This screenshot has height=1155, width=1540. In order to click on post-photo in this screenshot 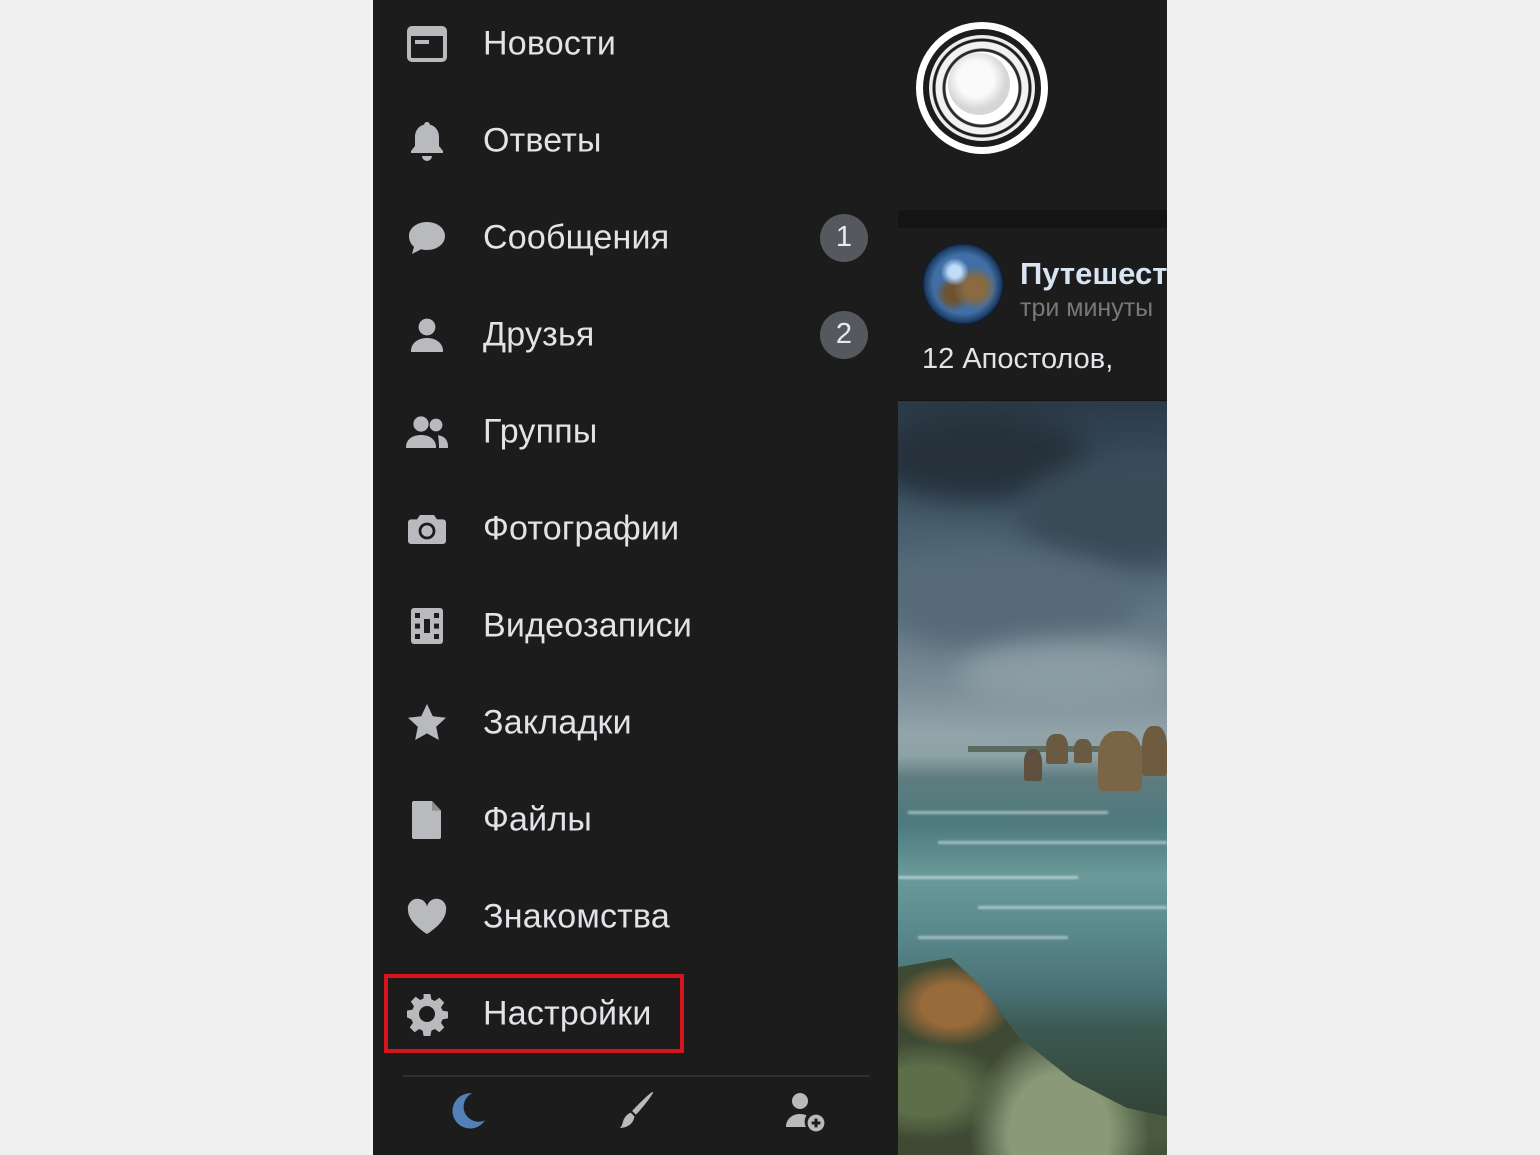, I will do `click(1032, 778)`.